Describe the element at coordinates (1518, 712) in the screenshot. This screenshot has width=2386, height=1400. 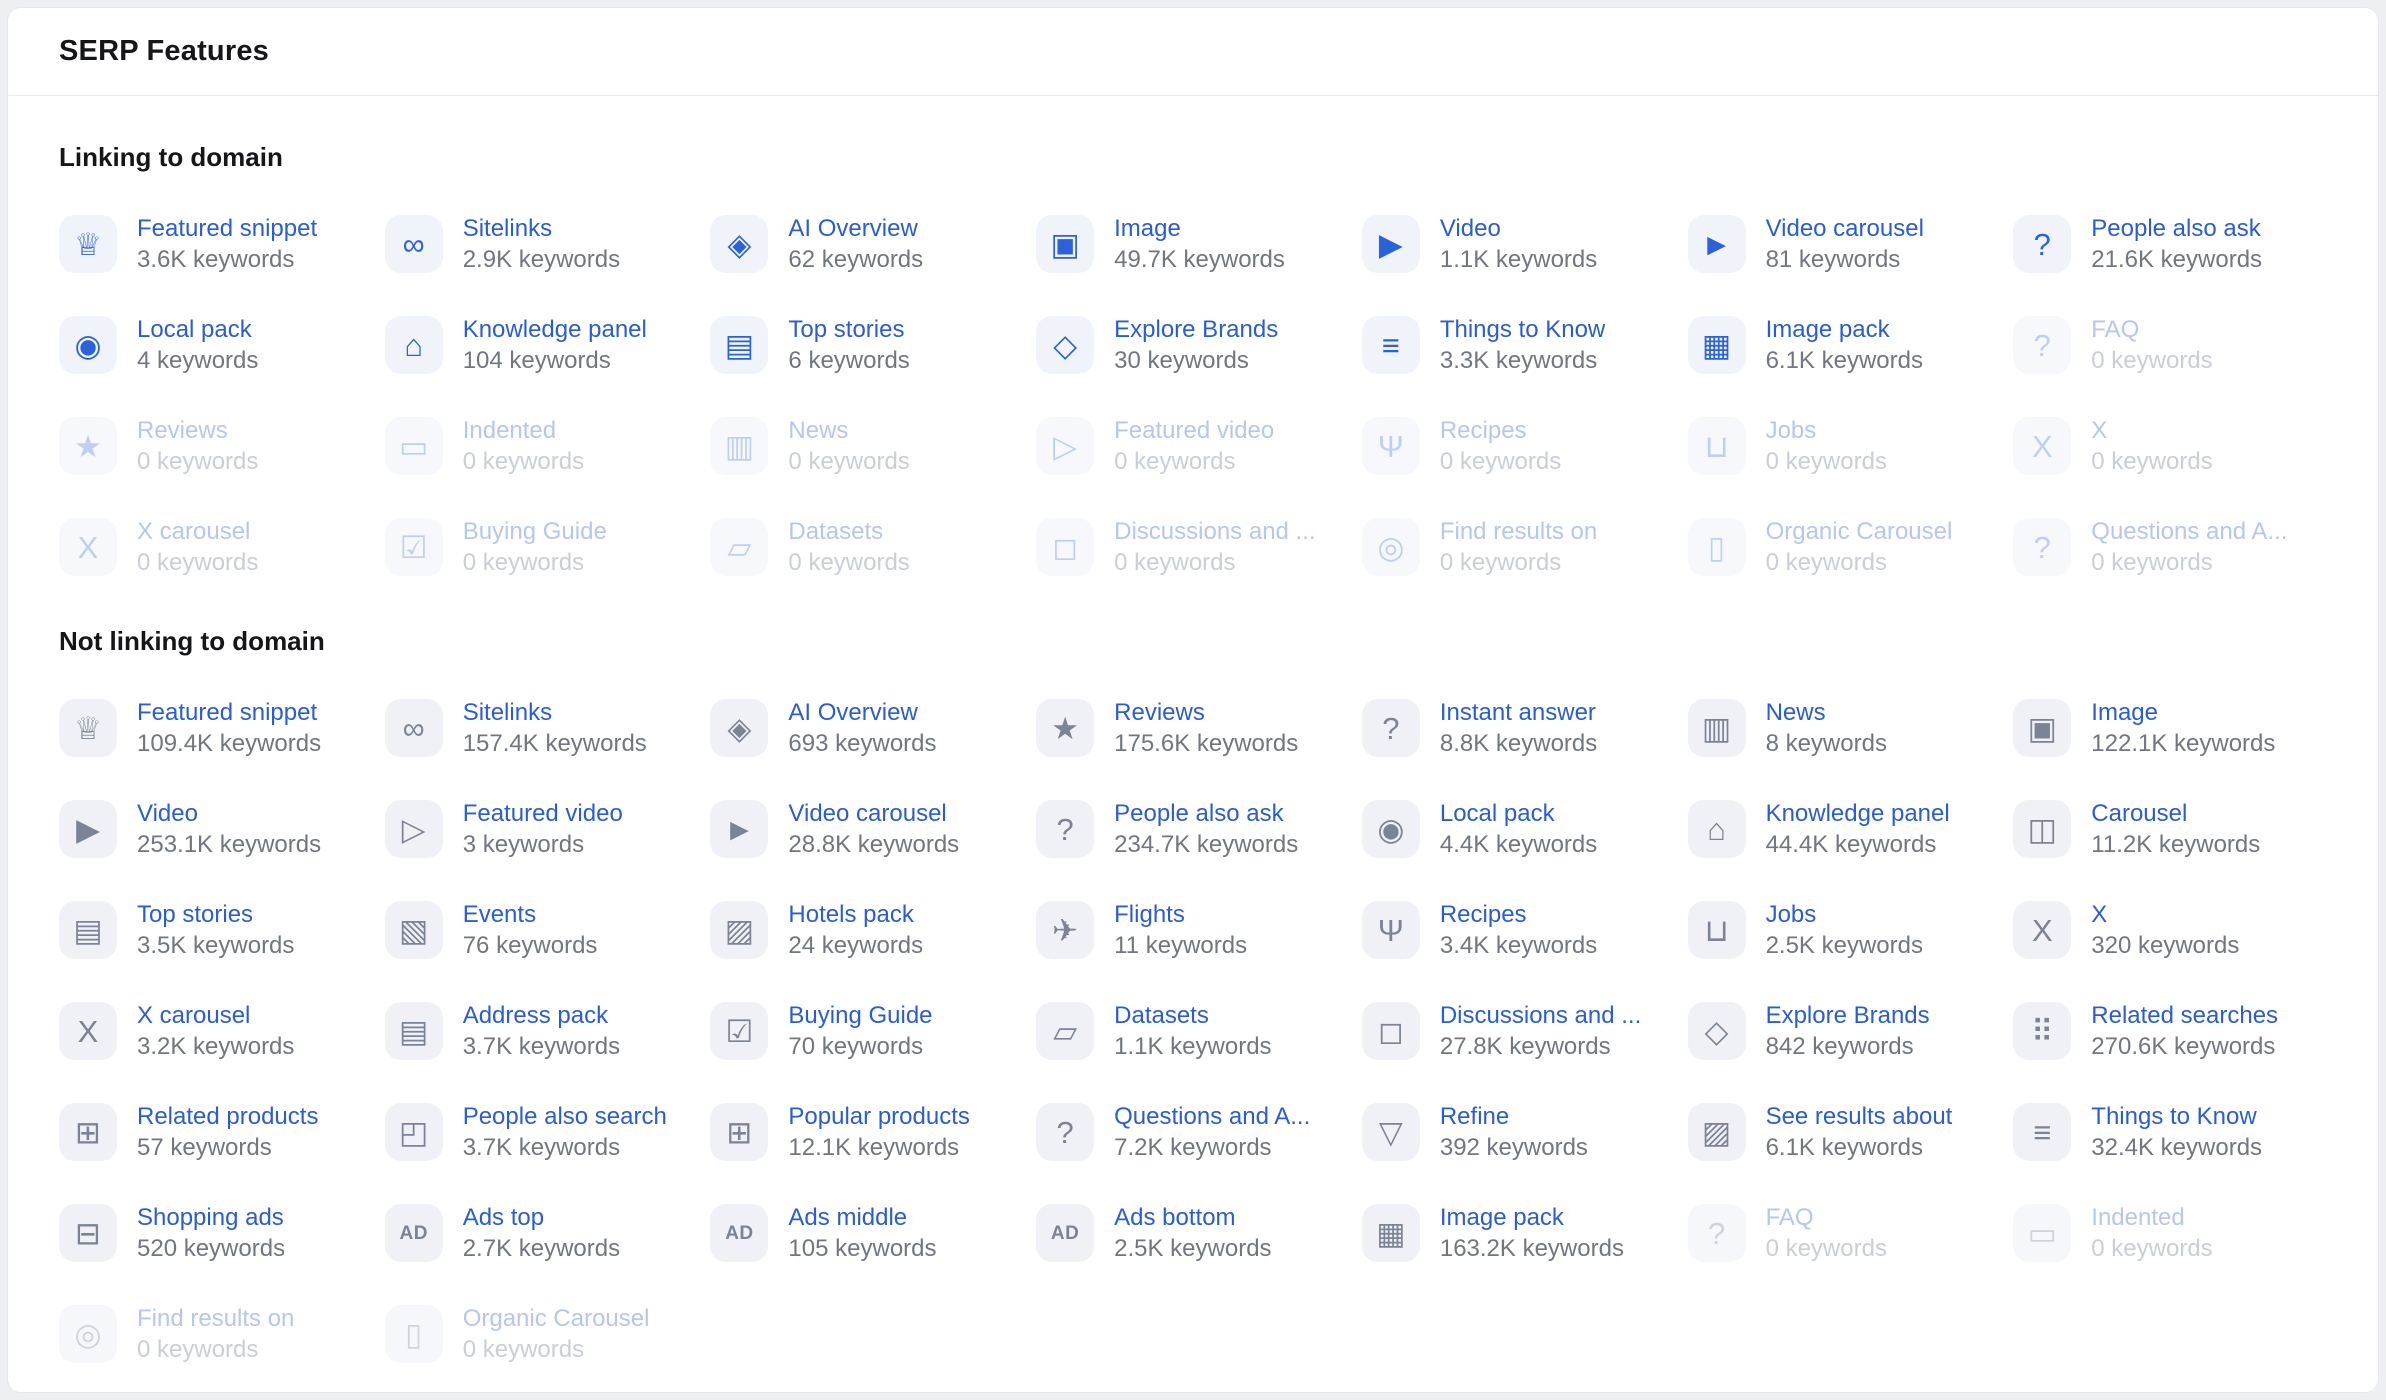
I see `feature-link: Instant answer` at that location.